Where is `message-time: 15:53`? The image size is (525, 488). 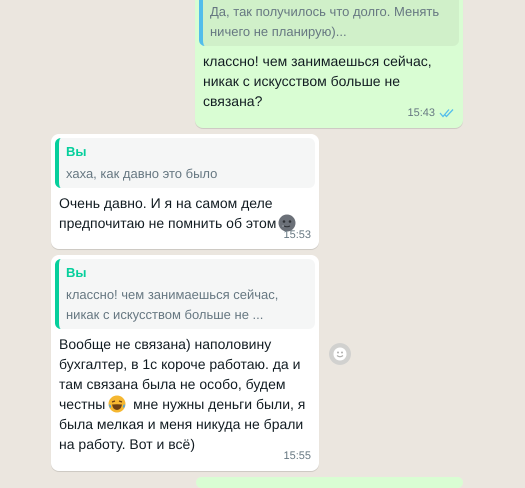 message-time: 15:53 is located at coordinates (297, 235).